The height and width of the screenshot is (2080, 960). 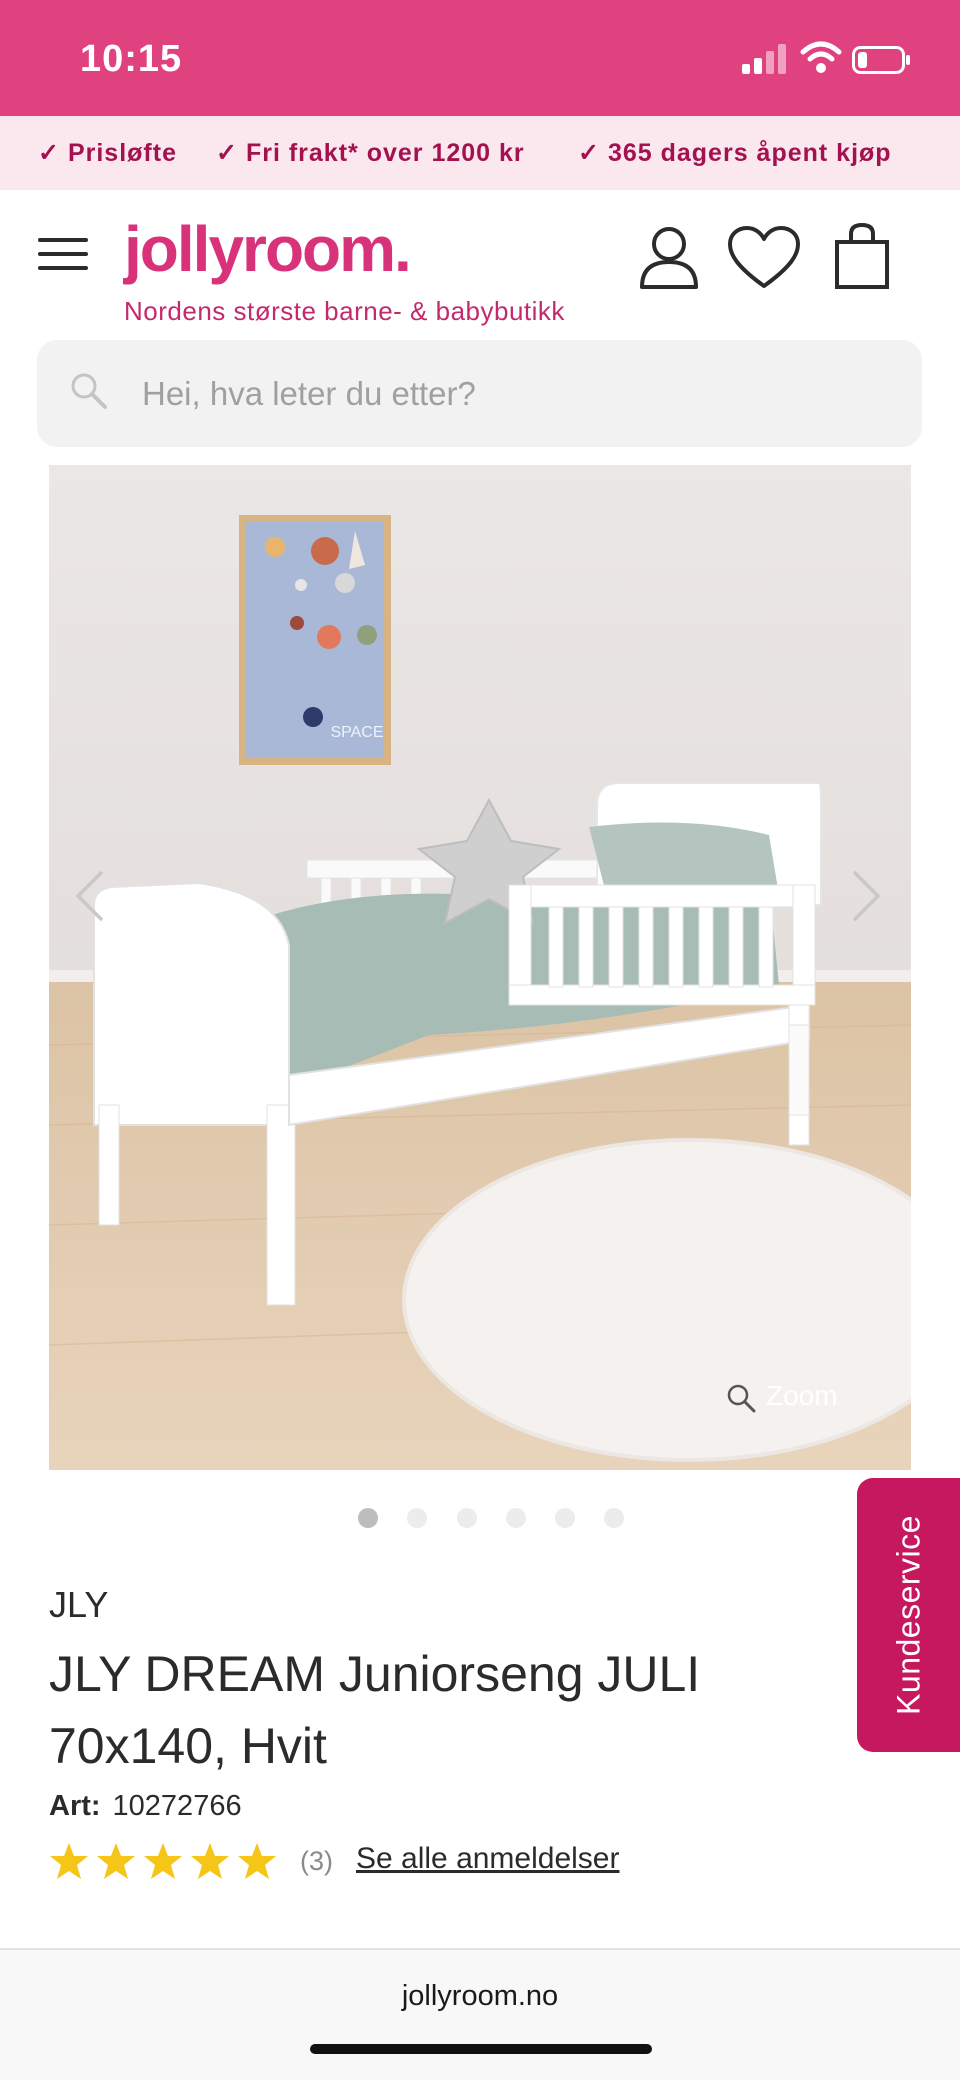 What do you see at coordinates (867, 896) in the screenshot?
I see `next-image-arrow-icon` at bounding box center [867, 896].